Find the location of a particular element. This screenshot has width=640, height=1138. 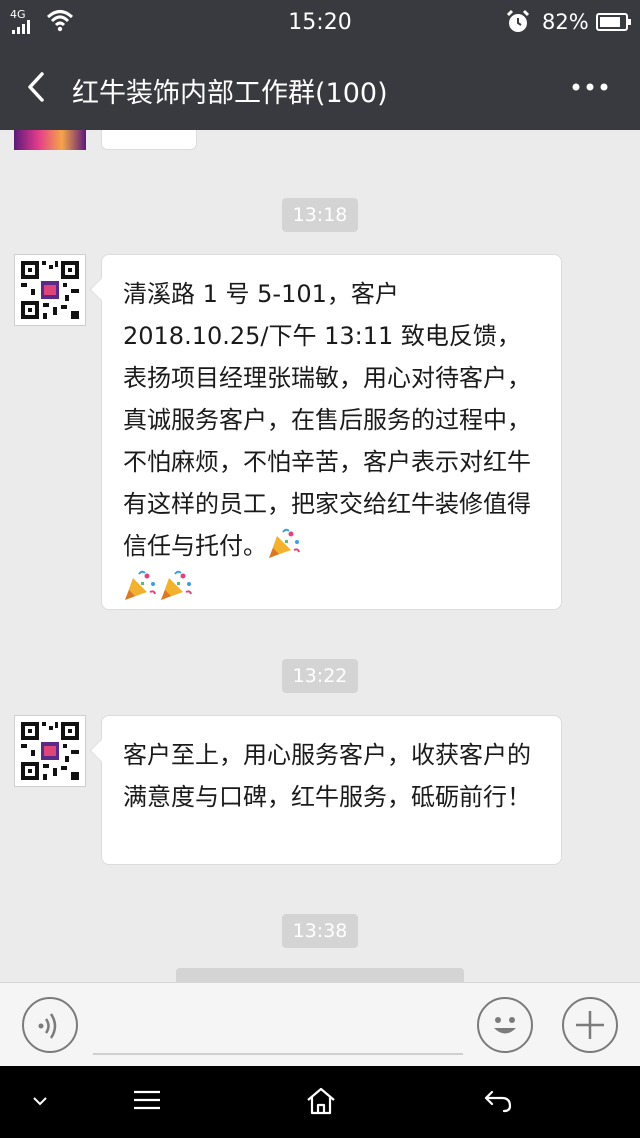

message-text: 客户至上，用心服务客户，收获客户的满意度与口碑，红牛服务，砥砺前行！ is located at coordinates (327, 776).